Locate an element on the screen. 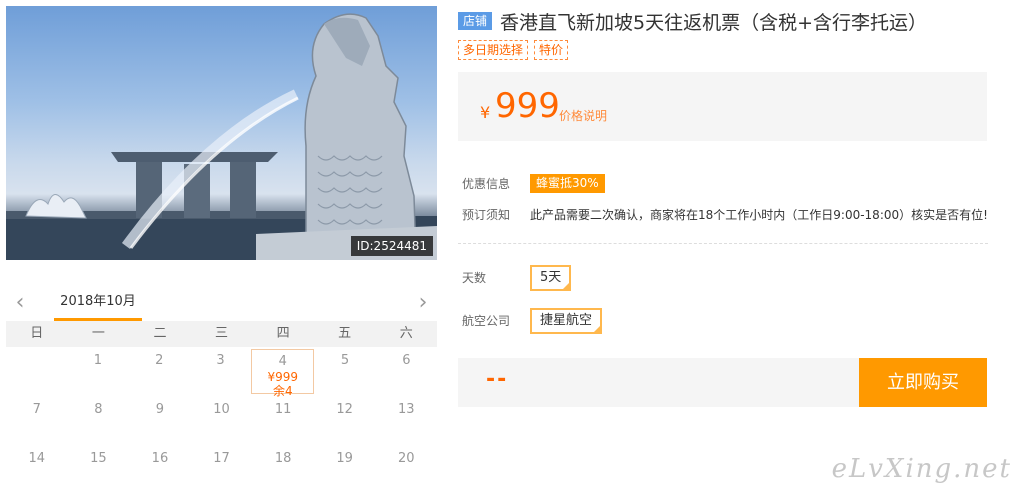  promo-badge: 蜂蜜抵30% is located at coordinates (567, 183).